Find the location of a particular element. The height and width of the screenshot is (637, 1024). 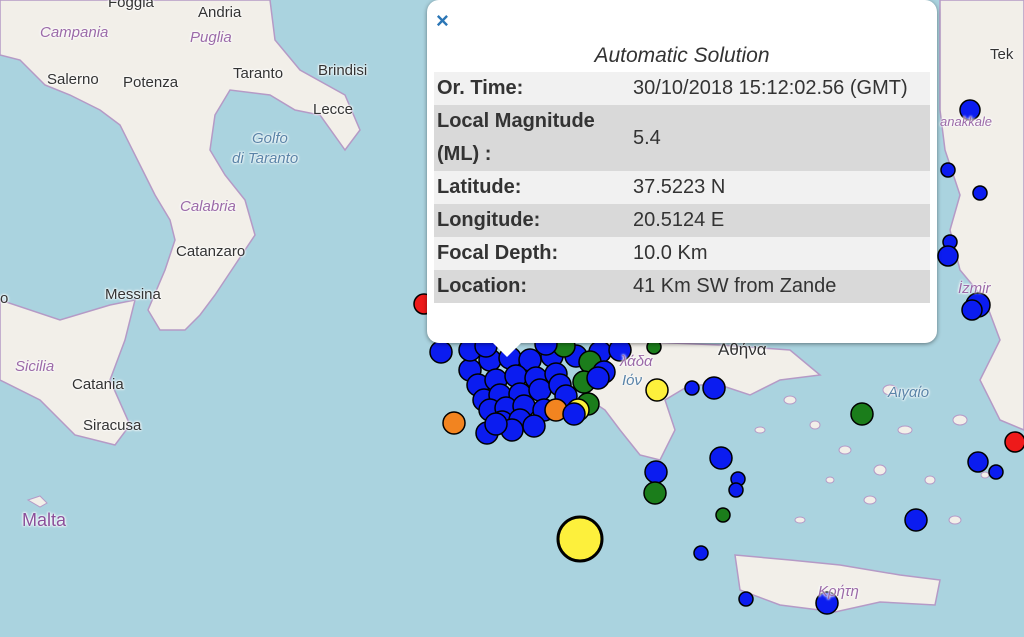

close-icon: × is located at coordinates (447, 21).